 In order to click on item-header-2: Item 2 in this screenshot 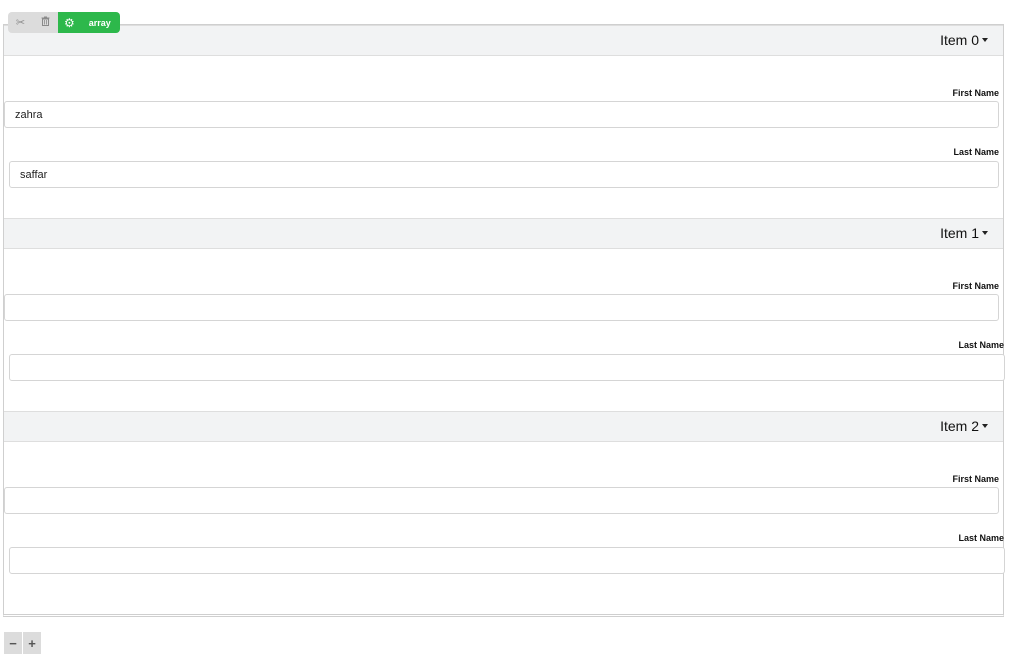, I will do `click(503, 426)`.